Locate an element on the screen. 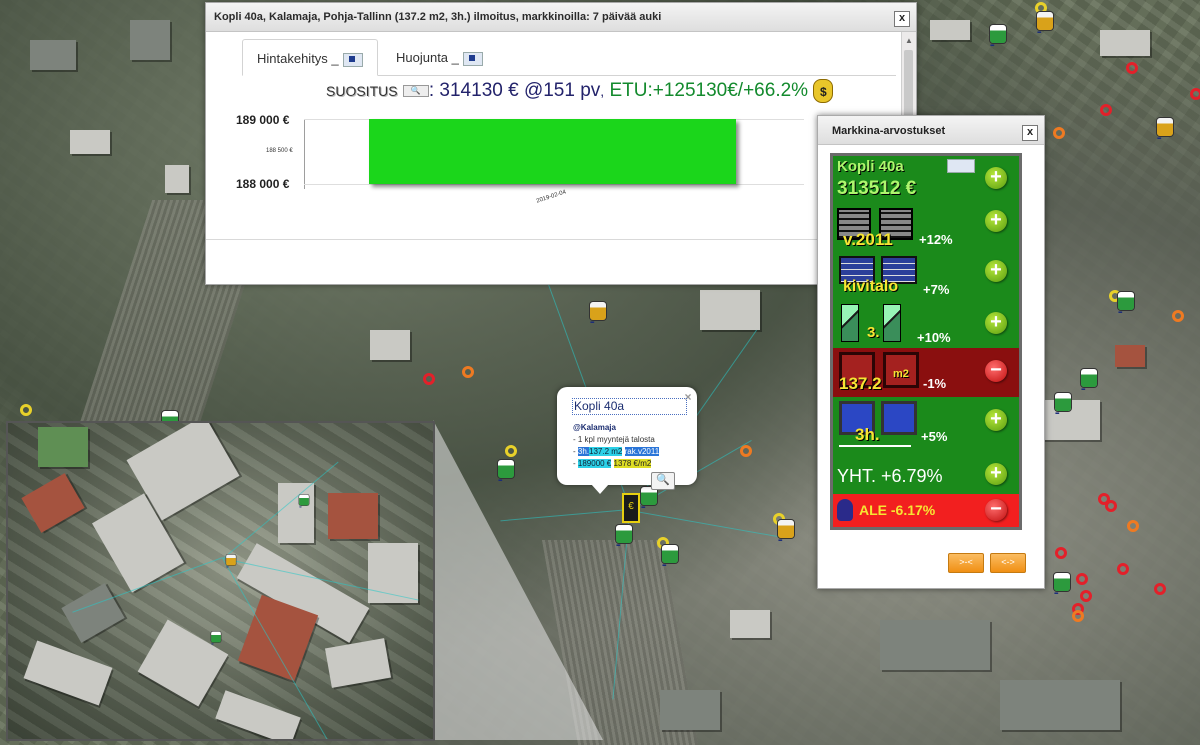  tab-volatility: Huojunta _ is located at coordinates (439, 56).